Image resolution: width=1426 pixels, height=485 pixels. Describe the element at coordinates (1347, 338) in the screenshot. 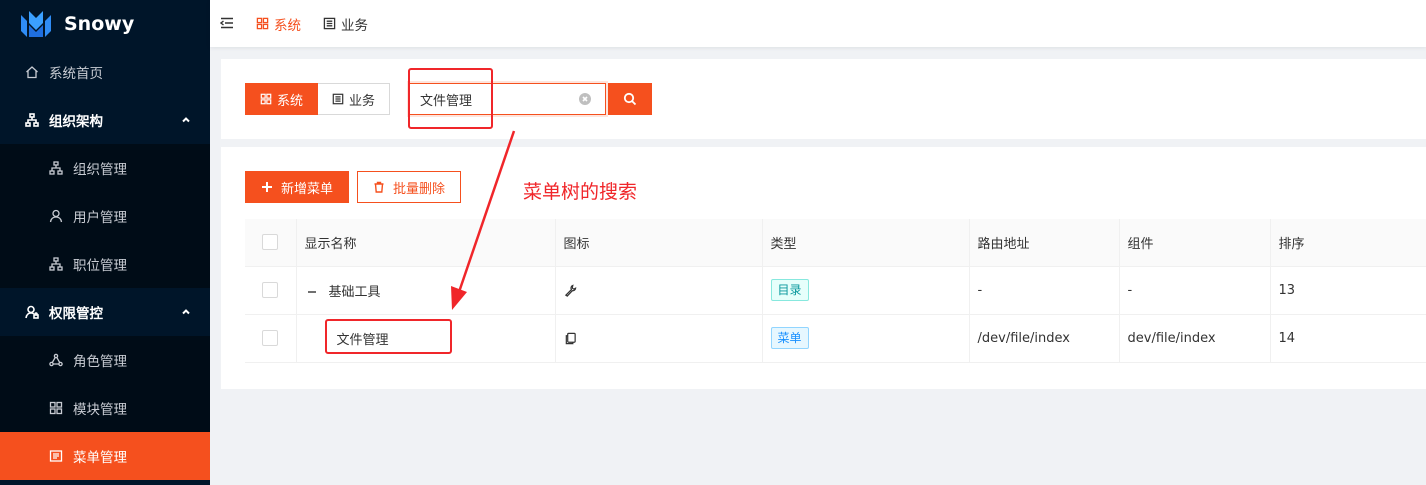

I see `sort-cell: 14` at that location.